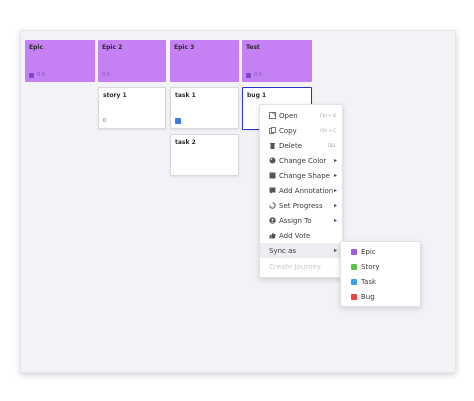 The height and width of the screenshot is (401, 474). Describe the element at coordinates (132, 61) in the screenshot. I see `card-epic-2: Epic 2 0.0` at that location.